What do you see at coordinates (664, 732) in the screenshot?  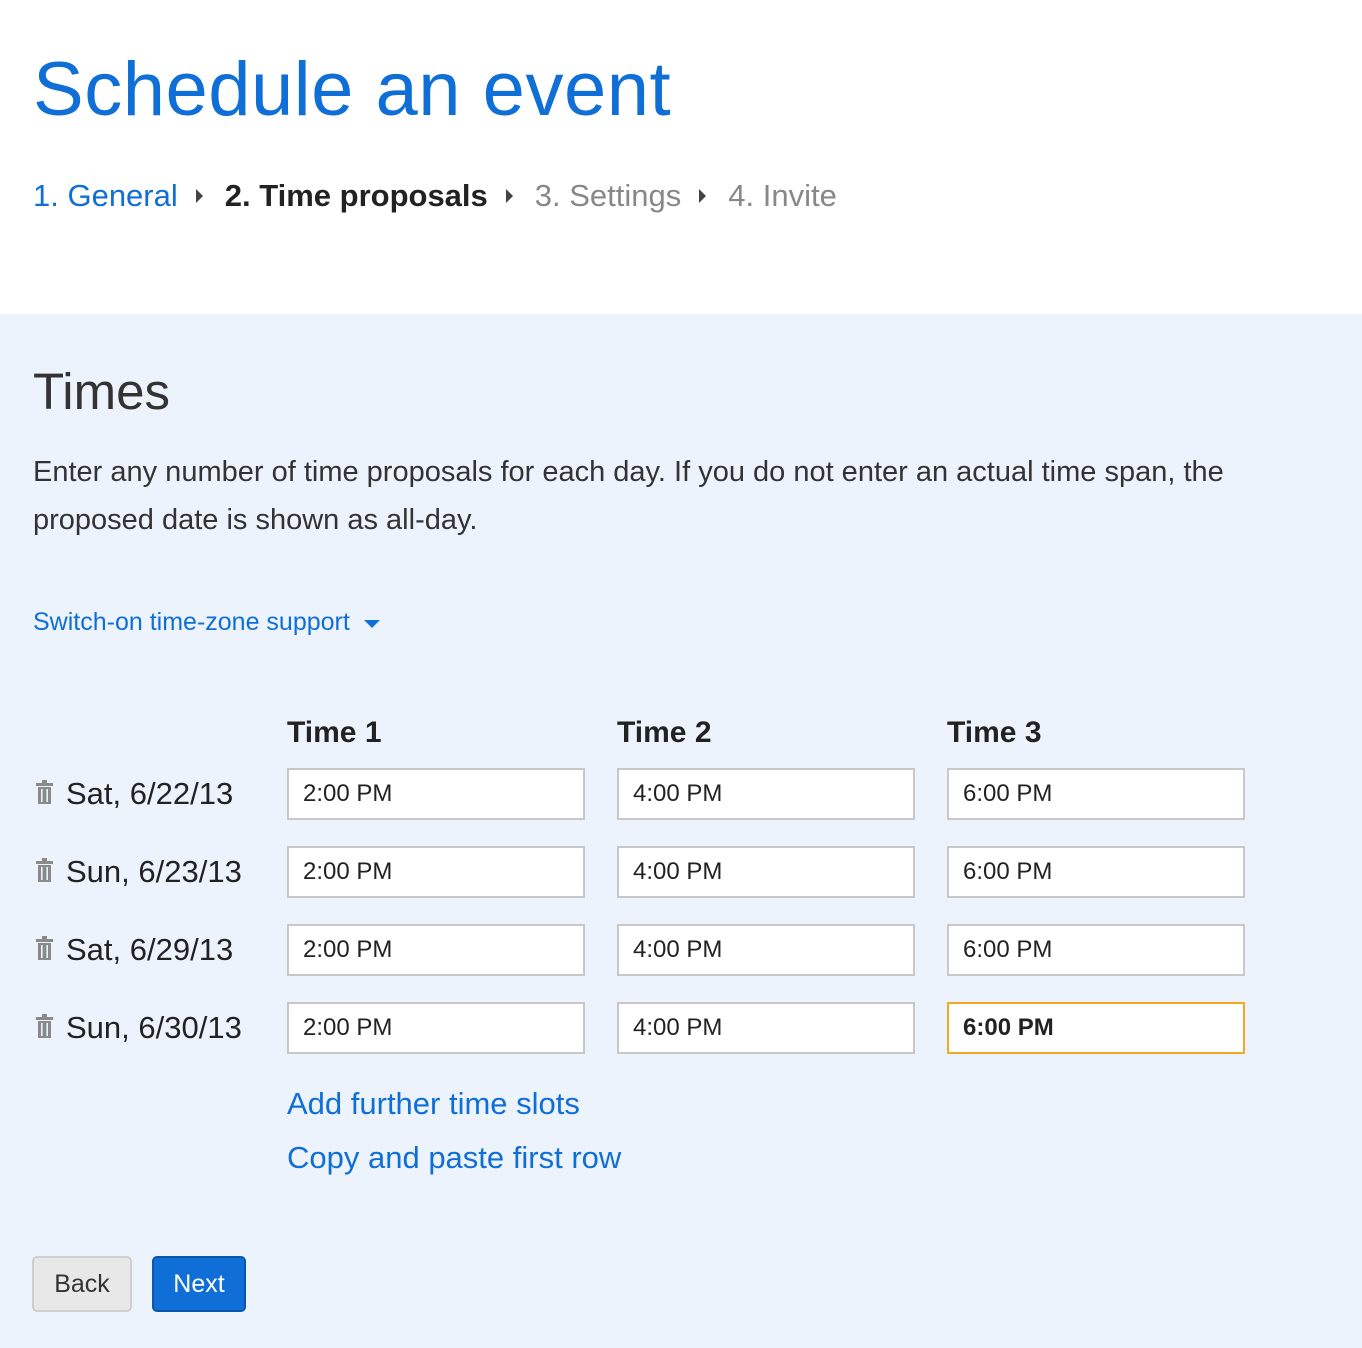 I see `column-header-time-2: Time 2` at bounding box center [664, 732].